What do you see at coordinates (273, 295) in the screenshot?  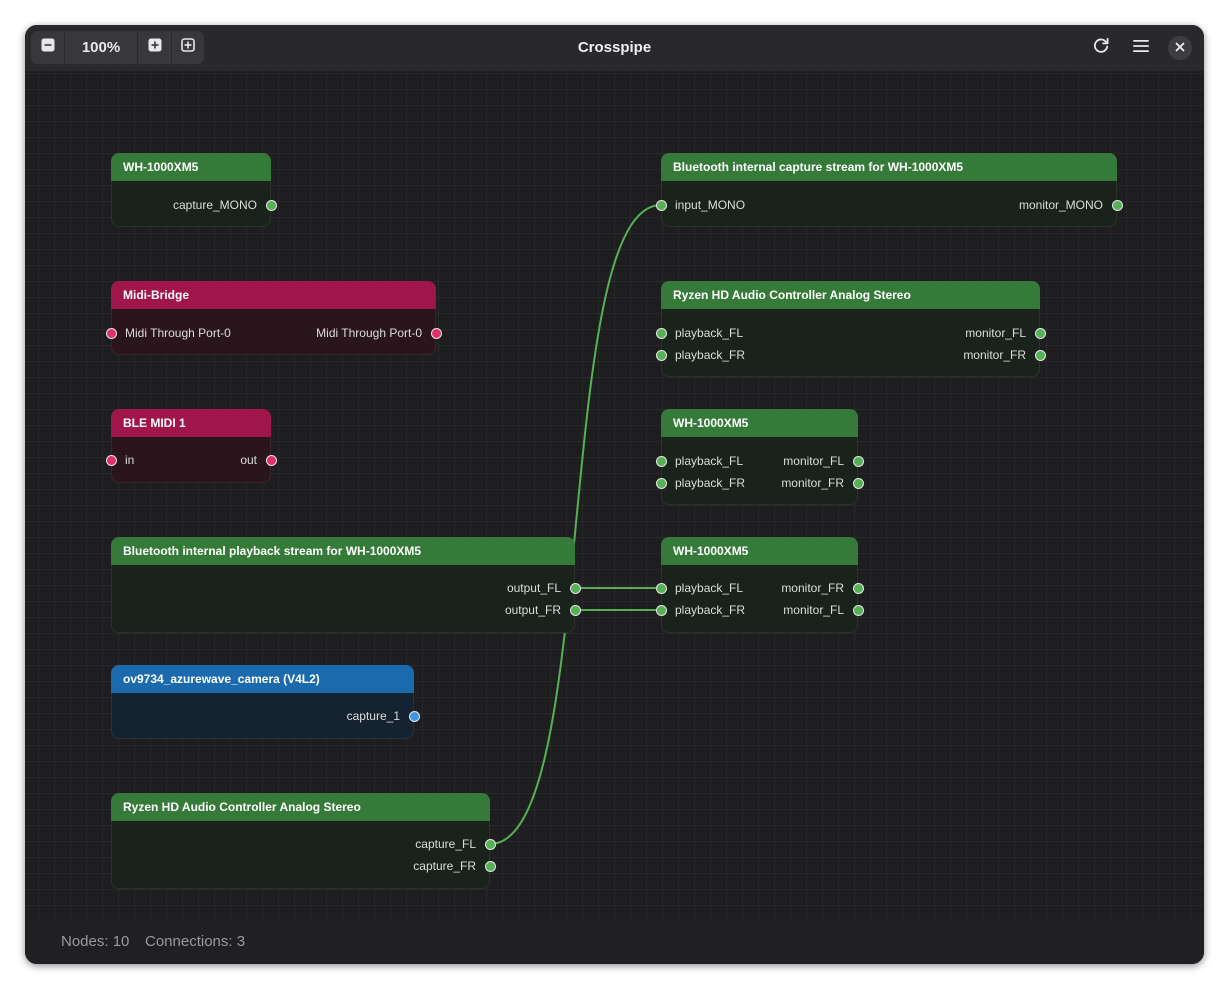 I see `node-title: Midi-Bridge` at bounding box center [273, 295].